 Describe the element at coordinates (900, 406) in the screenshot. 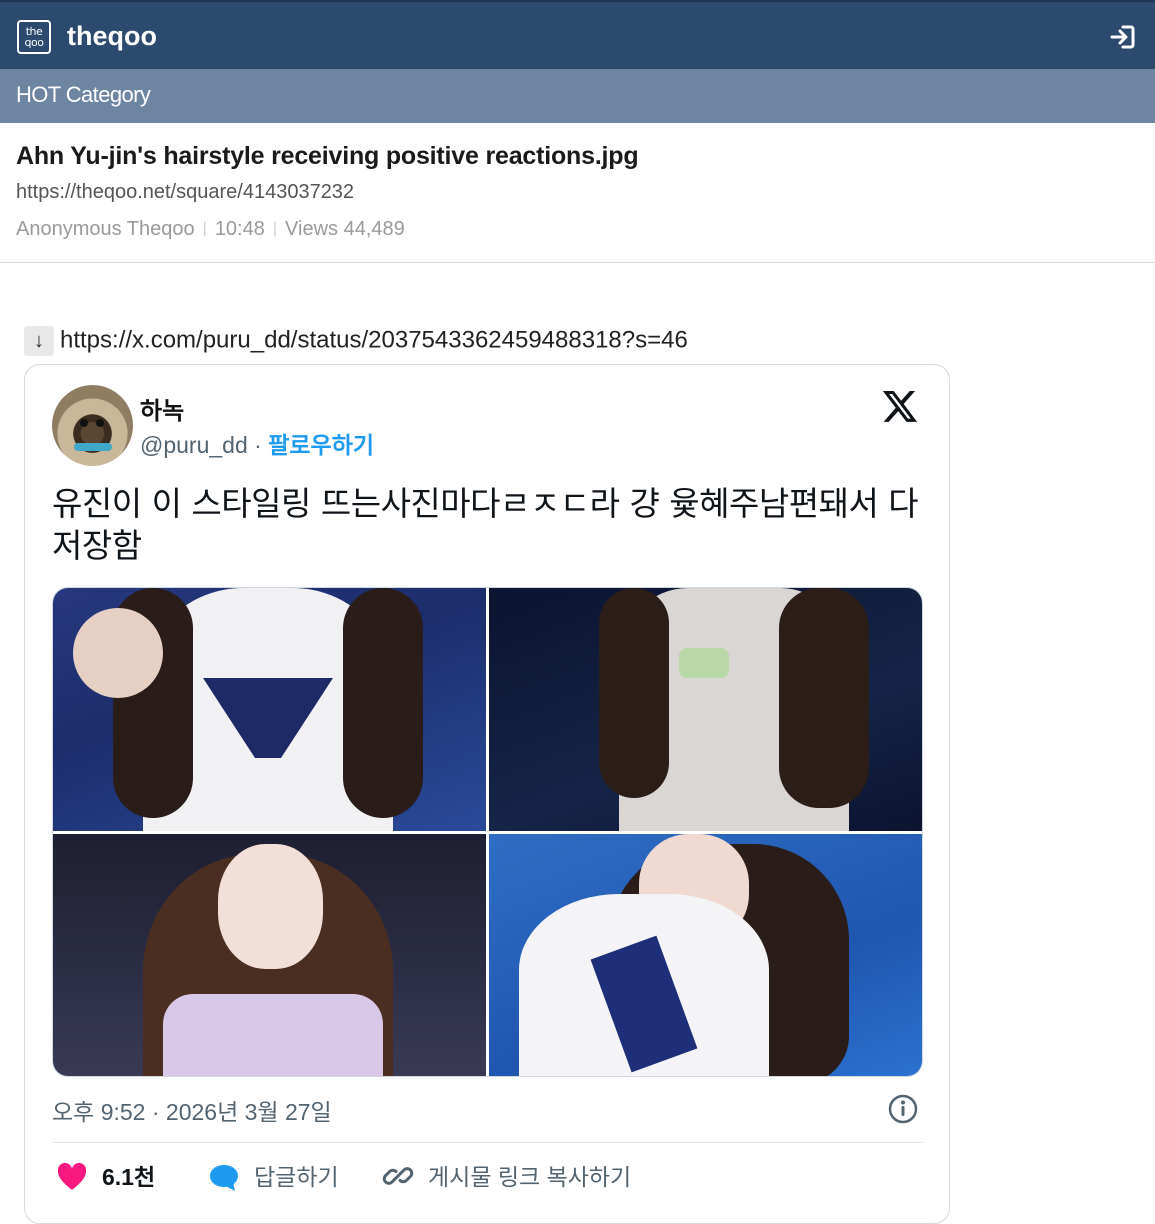

I see `x-logo-icon` at that location.